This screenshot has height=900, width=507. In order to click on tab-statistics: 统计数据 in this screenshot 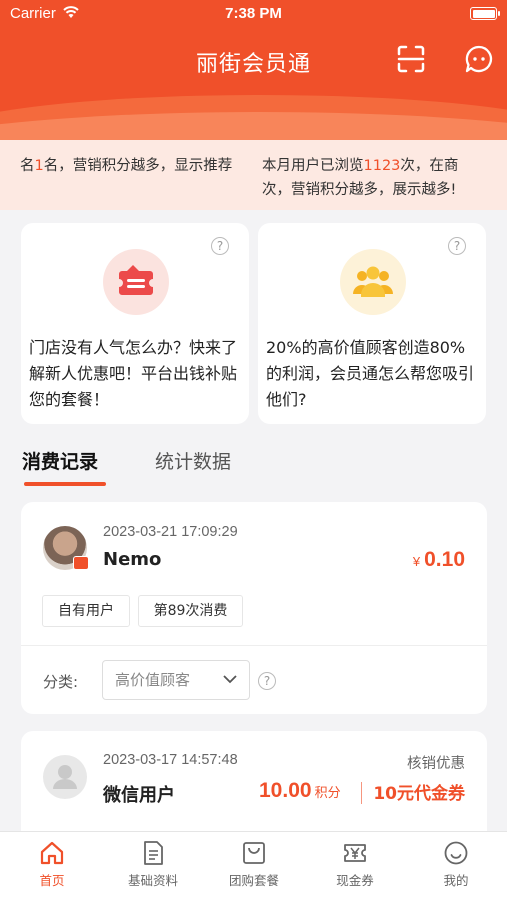, I will do `click(193, 460)`.